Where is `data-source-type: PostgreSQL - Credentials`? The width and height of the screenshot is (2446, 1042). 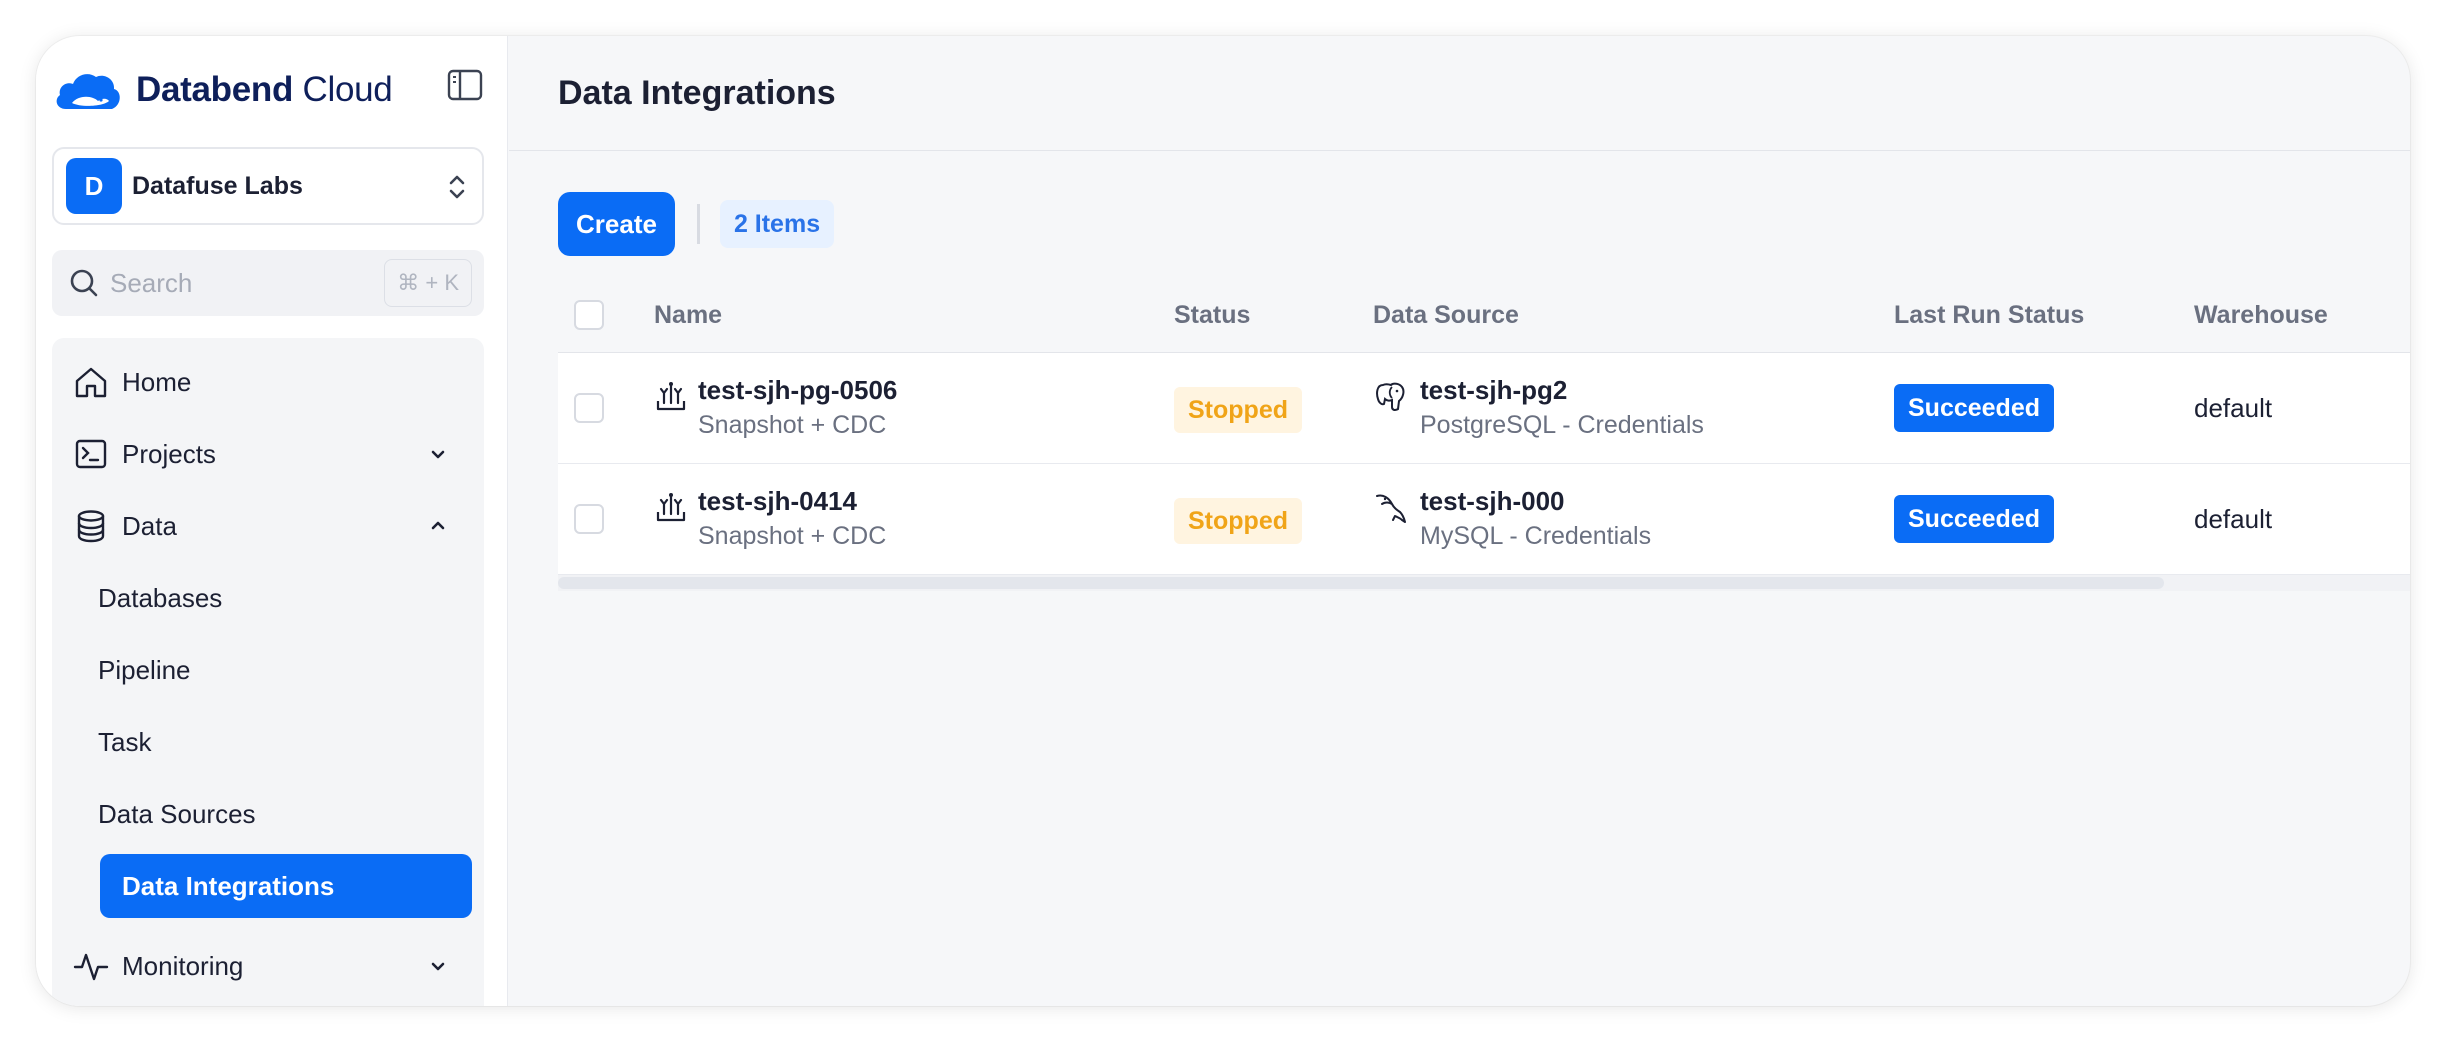
data-source-type: PostgreSQL - Credentials is located at coordinates (1562, 425).